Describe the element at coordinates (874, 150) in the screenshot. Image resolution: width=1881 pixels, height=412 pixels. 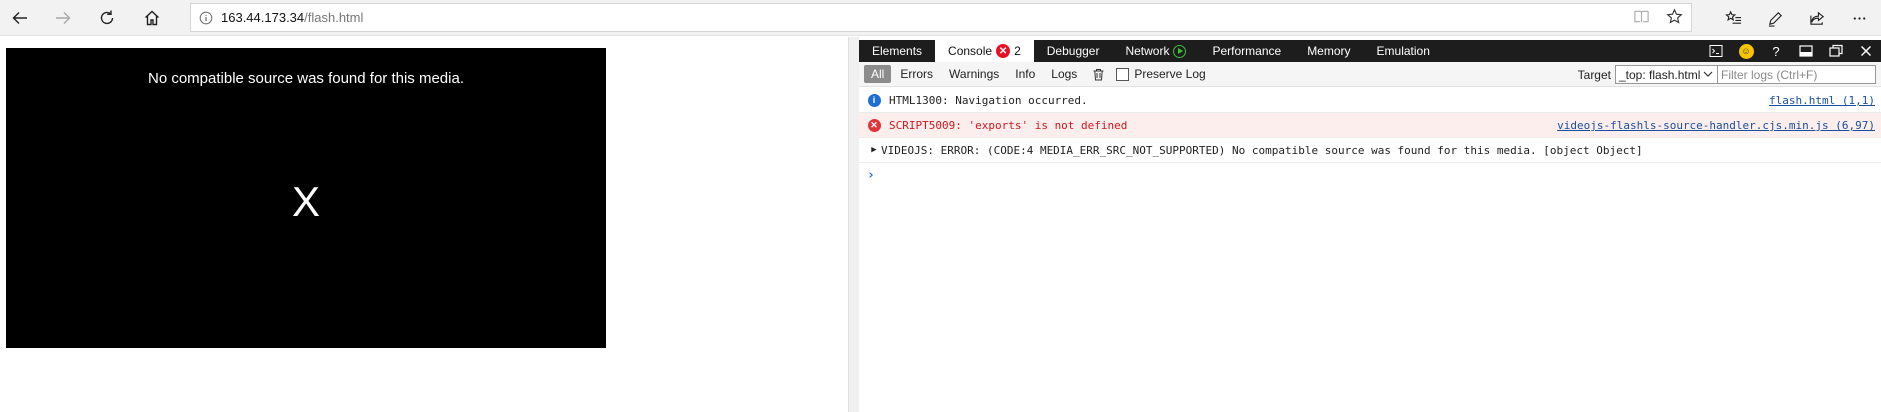
I see `expand-triangle-icon: ▶` at that location.